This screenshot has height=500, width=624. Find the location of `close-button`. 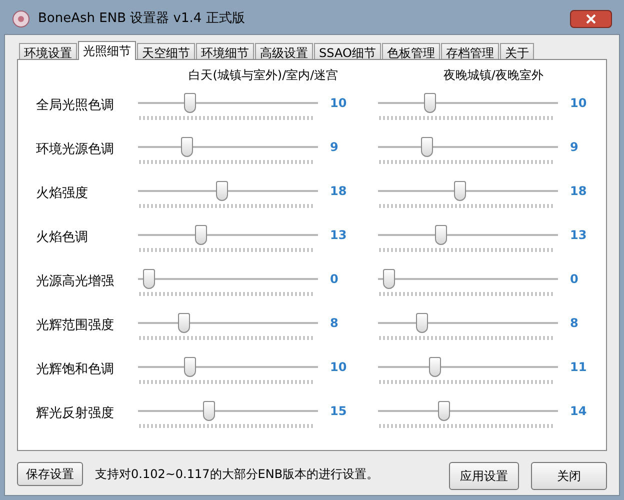

close-button is located at coordinates (591, 19).